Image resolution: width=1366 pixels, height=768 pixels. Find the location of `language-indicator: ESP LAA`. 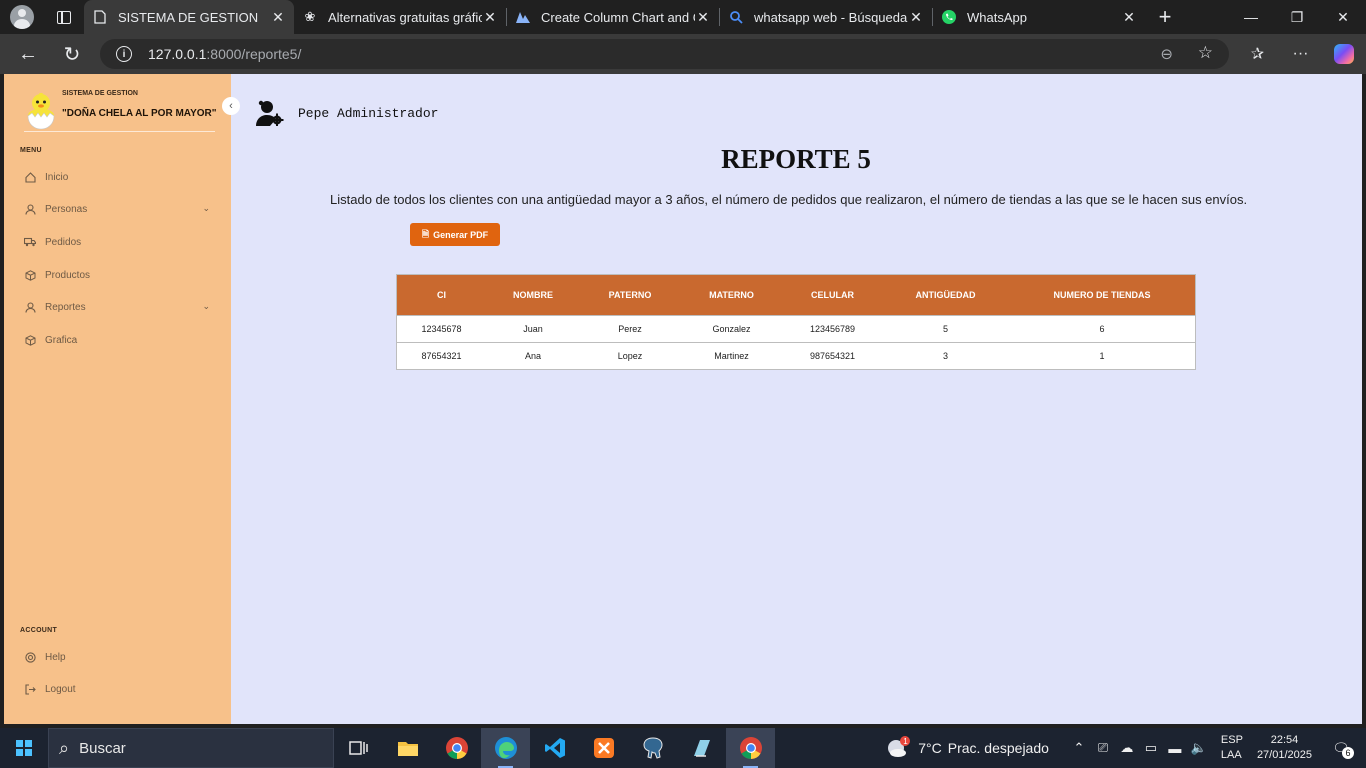

language-indicator: ESP LAA is located at coordinates (1232, 748).